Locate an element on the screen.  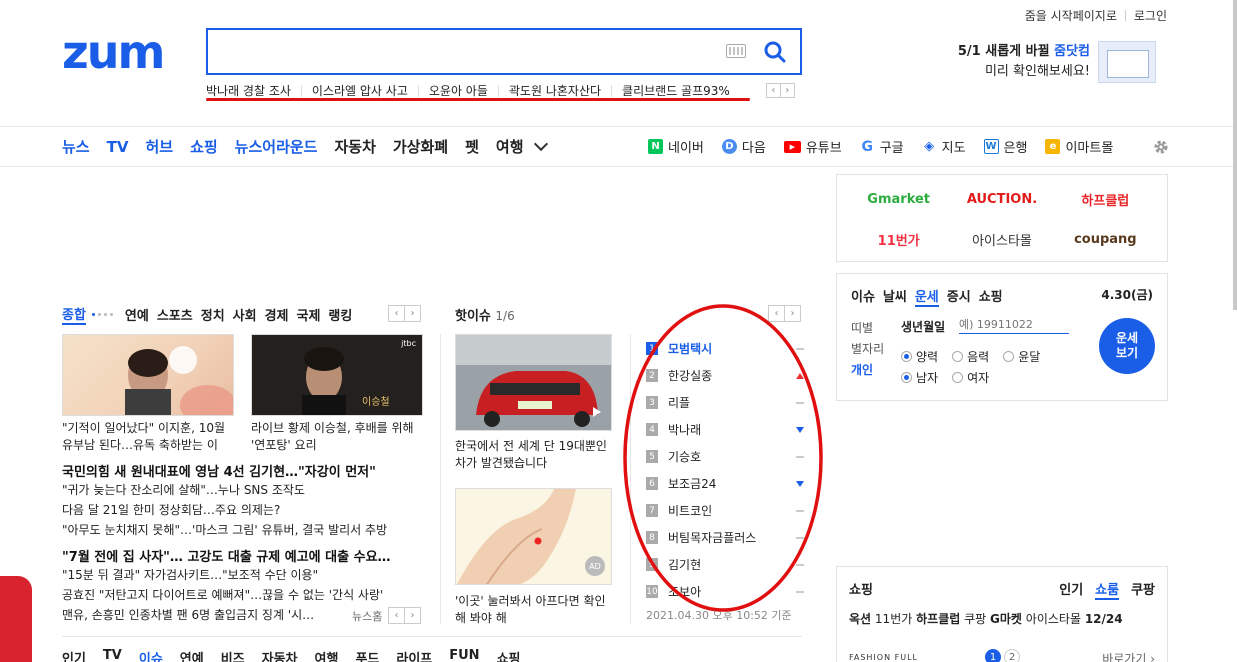
tab-sports: 스포츠 is located at coordinates (175, 314).